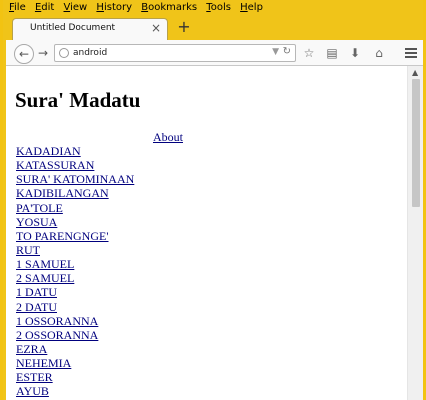 Image resolution: width=426 pixels, height=400 pixels. What do you see at coordinates (355, 53) in the screenshot?
I see `download-icon: ⬇` at bounding box center [355, 53].